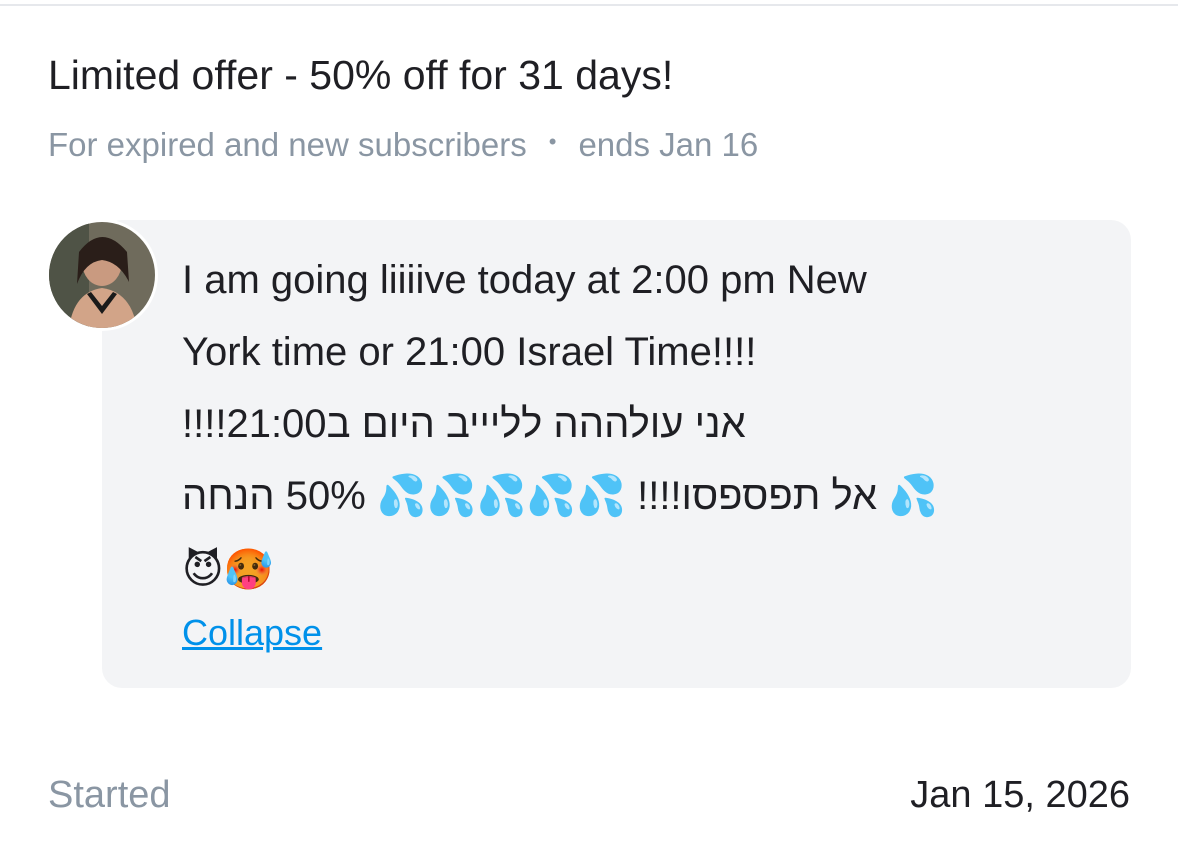  Describe the element at coordinates (248, 570) in the screenshot. I see `hot-face-emoji: 🥵` at that location.